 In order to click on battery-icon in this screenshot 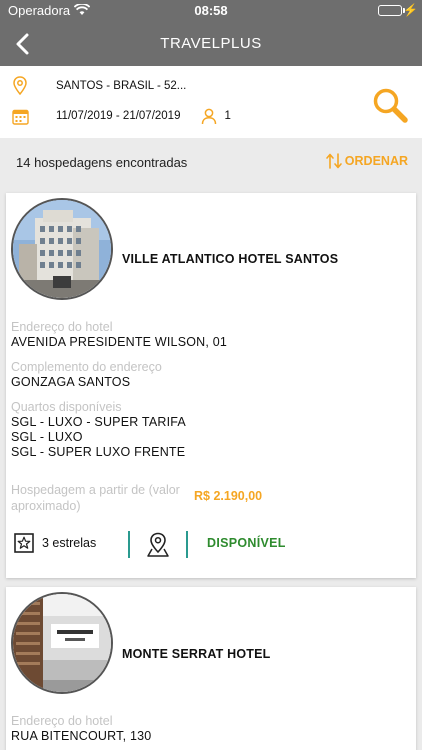, I will do `click(390, 10)`.